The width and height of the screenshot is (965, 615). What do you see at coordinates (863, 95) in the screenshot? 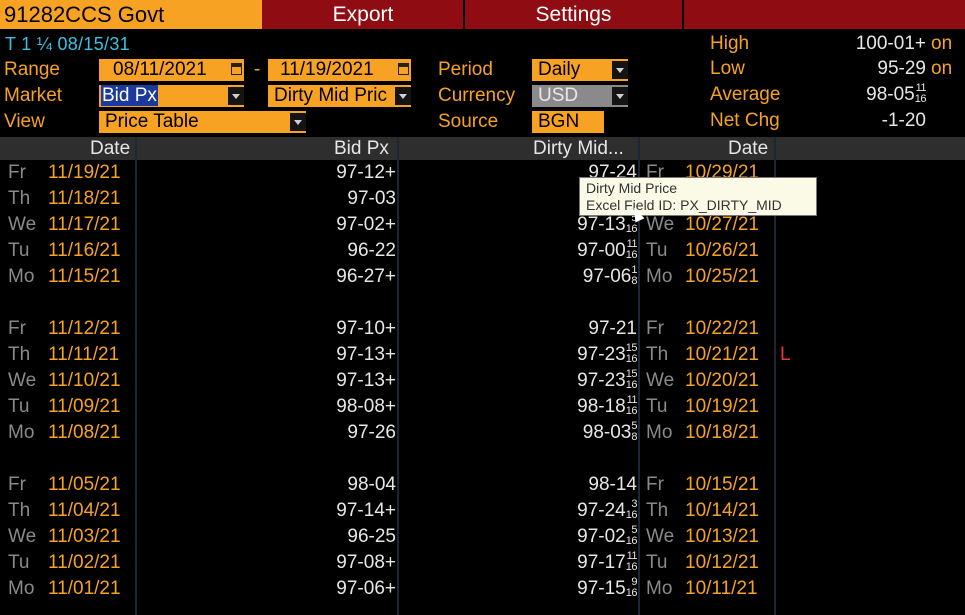
I see `average-value: 98-05 11 16` at bounding box center [863, 95].